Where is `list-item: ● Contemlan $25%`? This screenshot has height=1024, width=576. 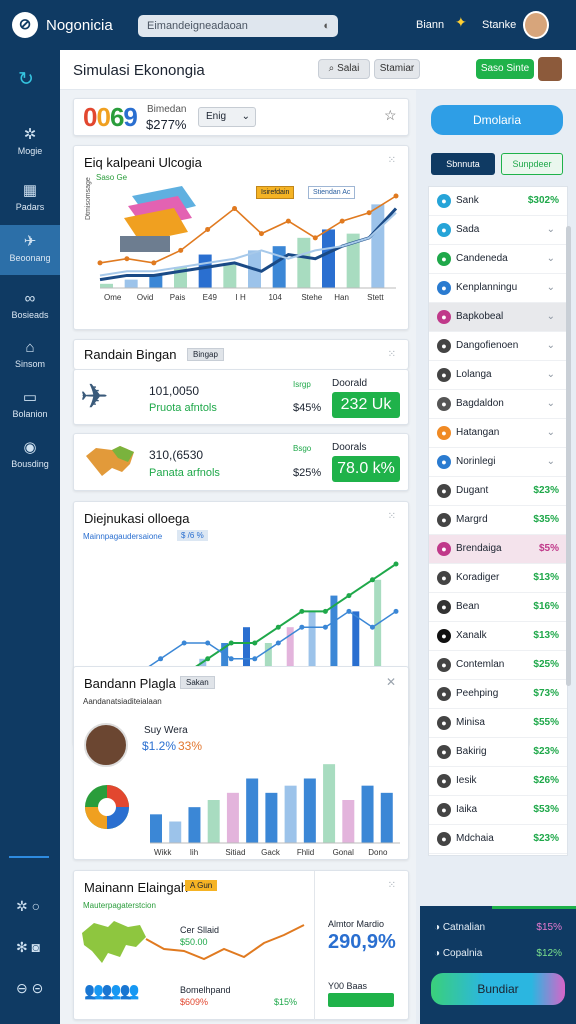 list-item: ● Contemlan $25% is located at coordinates (498, 665).